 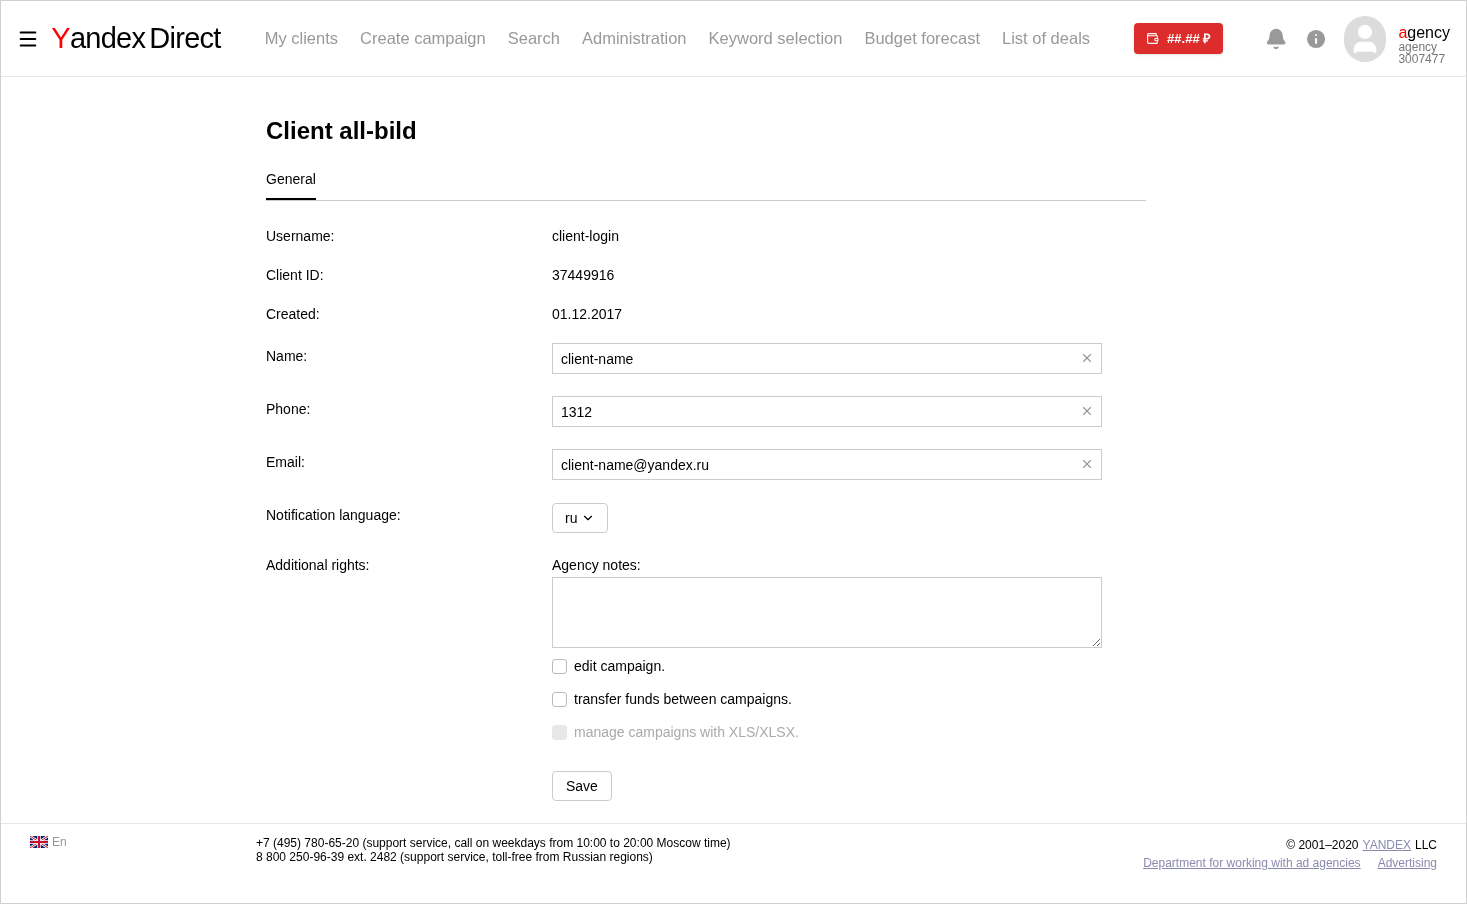 What do you see at coordinates (289, 409) in the screenshot?
I see `field-label: Phone:` at bounding box center [289, 409].